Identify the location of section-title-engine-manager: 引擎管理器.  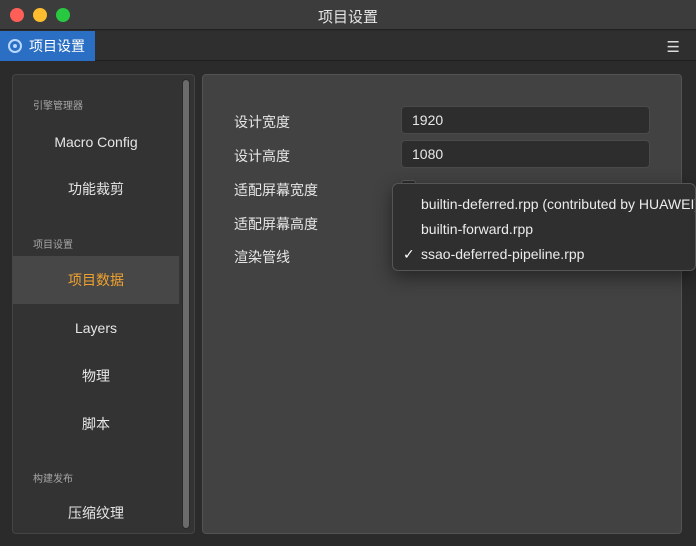
(58, 106).